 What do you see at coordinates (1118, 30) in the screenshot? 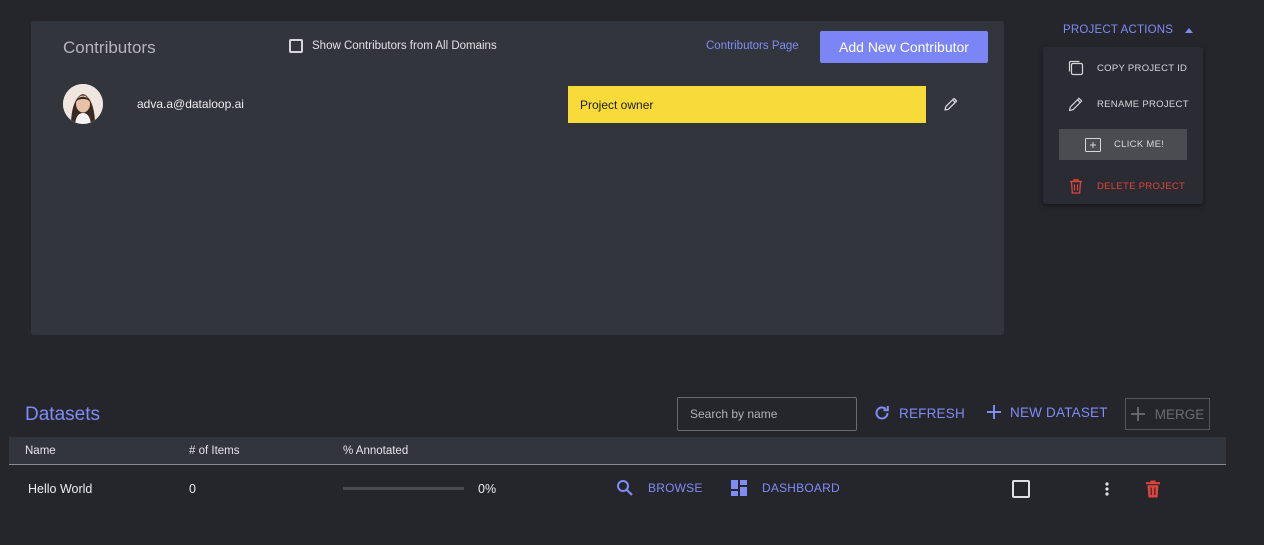
I see `project-actions-label: PROJECT ACTIONS` at bounding box center [1118, 30].